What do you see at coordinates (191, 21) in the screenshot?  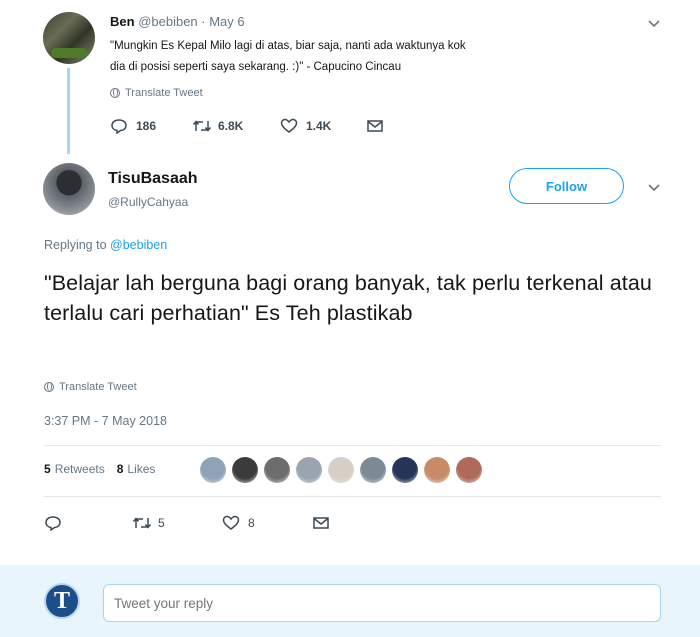 I see `parent-author-handle-date: @bebiben · May 6` at bounding box center [191, 21].